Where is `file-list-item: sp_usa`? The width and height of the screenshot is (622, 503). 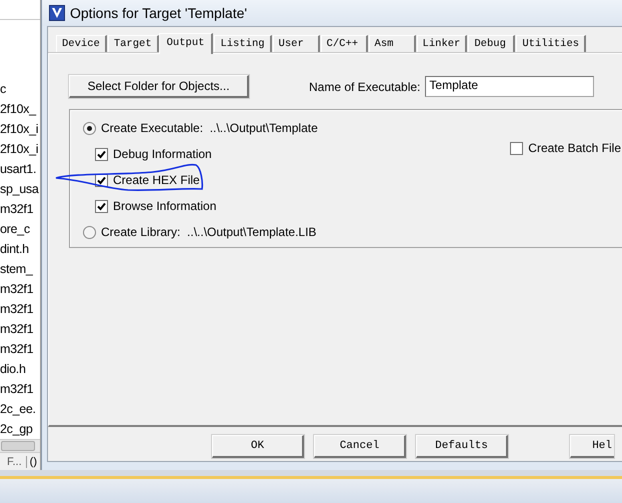 file-list-item: sp_usa is located at coordinates (20, 188).